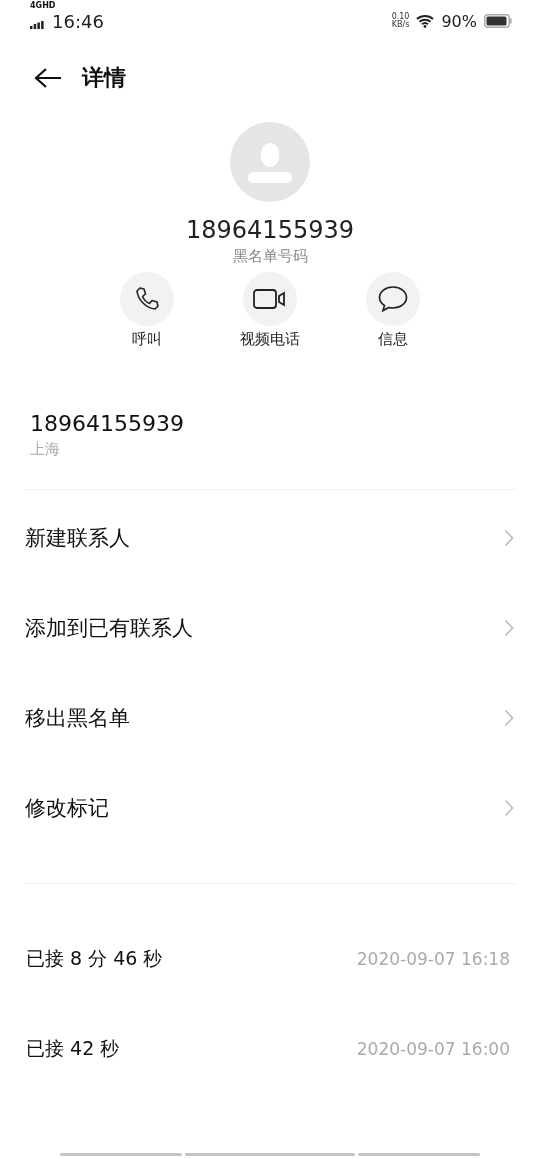 This screenshot has height=1158, width=540. Describe the element at coordinates (459, 21) in the screenshot. I see `battery-level: 90%` at that location.